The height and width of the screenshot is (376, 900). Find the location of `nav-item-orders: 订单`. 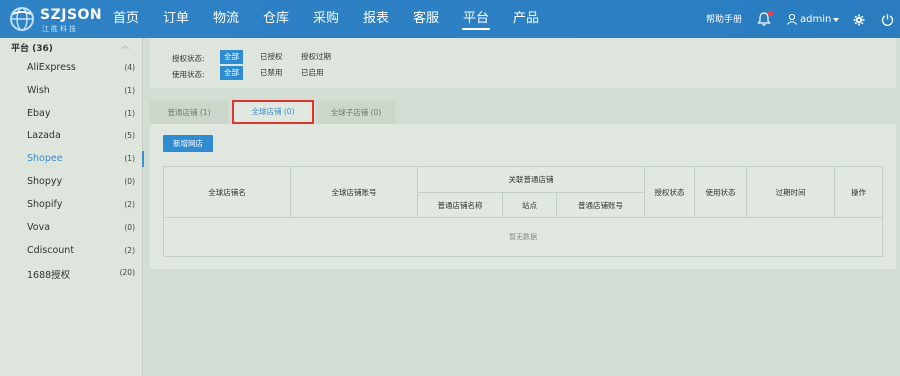

nav-item-orders: 订单 is located at coordinates (176, 19).